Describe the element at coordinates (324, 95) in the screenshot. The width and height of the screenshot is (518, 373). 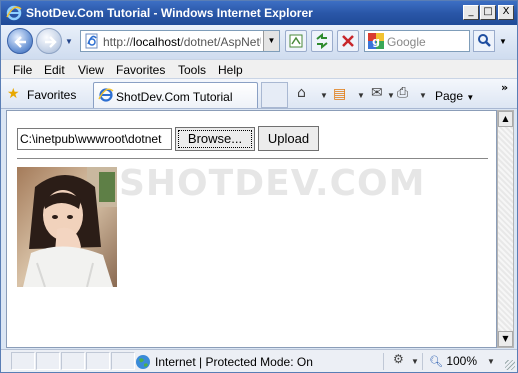
I see `home-dropdown-icon: ▼` at that location.